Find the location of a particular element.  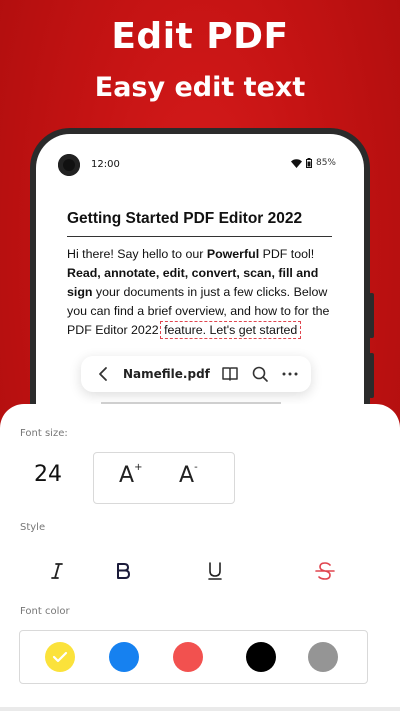

decrease-font-button: A- is located at coordinates (188, 474).